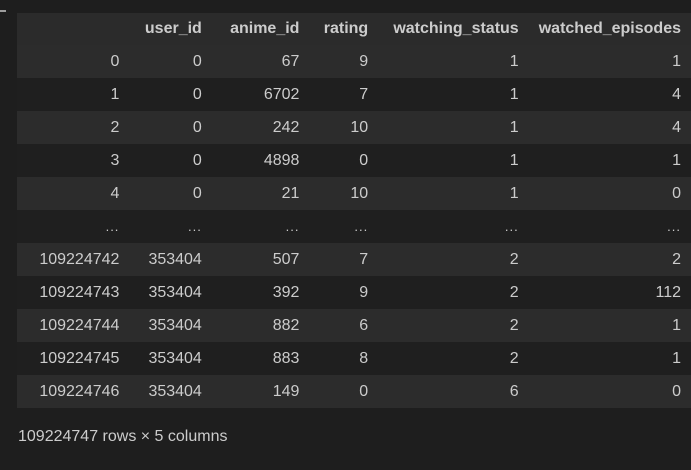 The image size is (691, 470). What do you see at coordinates (344, 358) in the screenshot?
I see `cell-rating: 8` at bounding box center [344, 358].